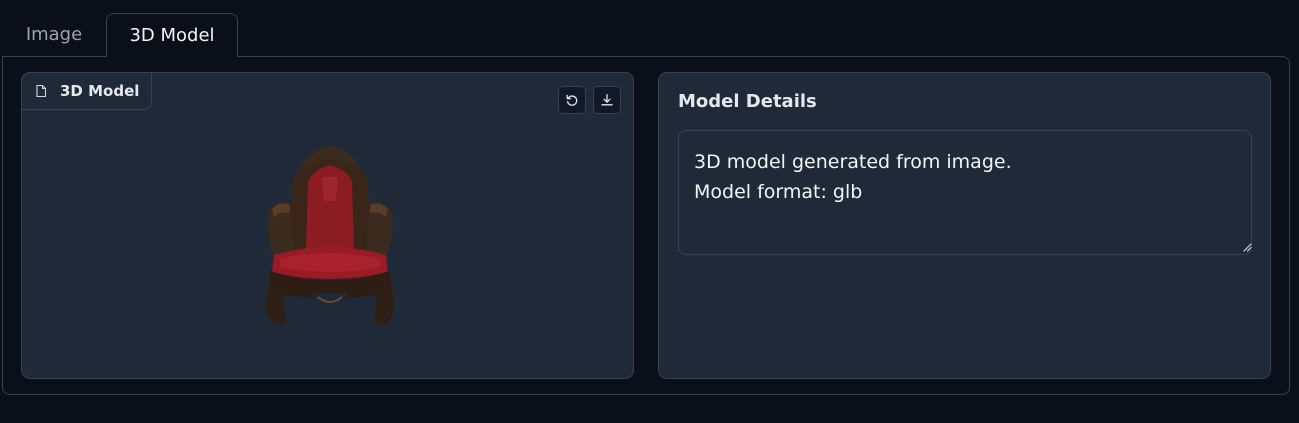 Image resolution: width=1299 pixels, height=423 pixels. I want to click on tab-3d-model: 3D Model, so click(172, 35).